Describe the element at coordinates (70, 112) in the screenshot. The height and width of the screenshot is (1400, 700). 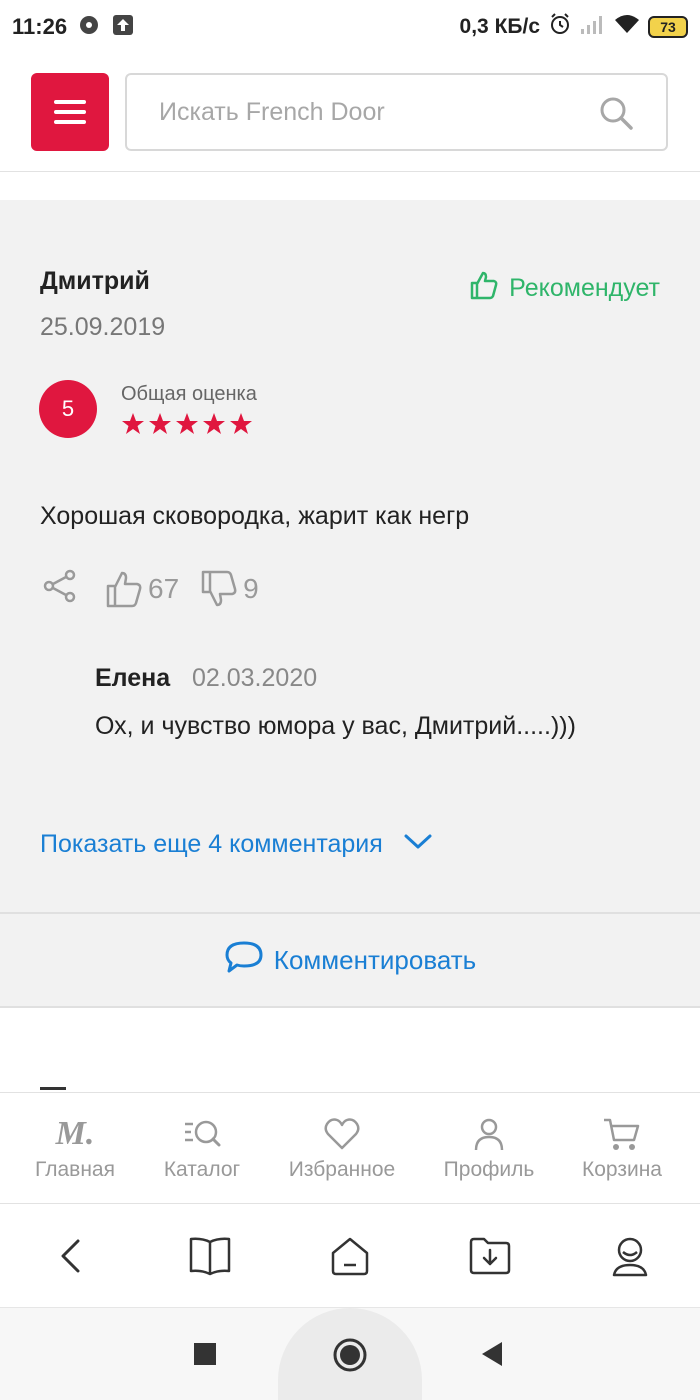
I see `menu-button` at that location.